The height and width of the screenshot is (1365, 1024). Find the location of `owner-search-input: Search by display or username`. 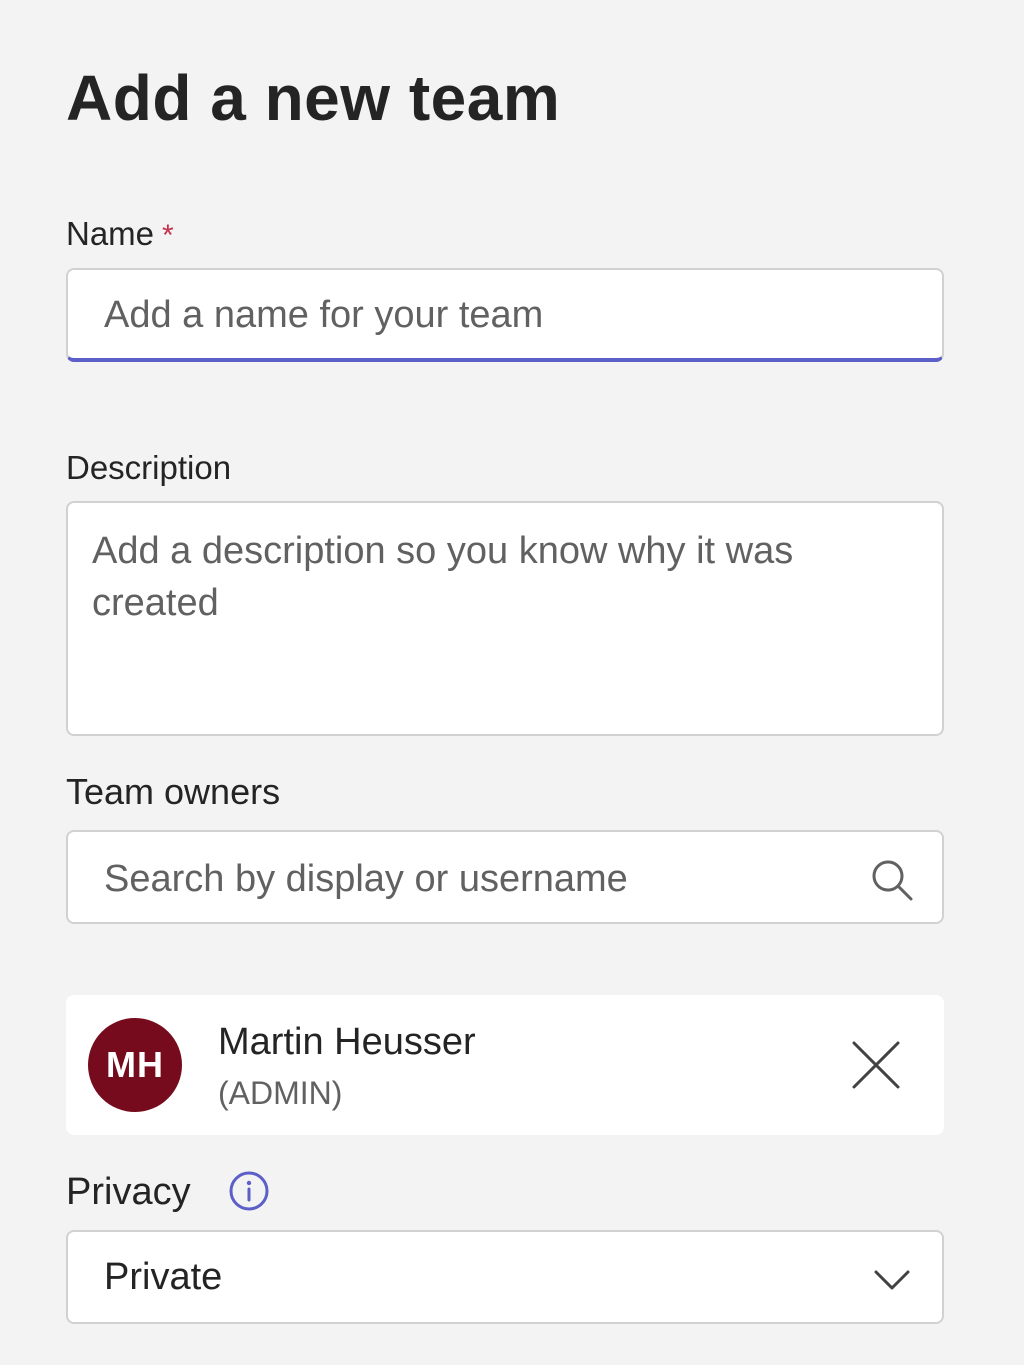

owner-search-input: Search by display or username is located at coordinates (505, 877).